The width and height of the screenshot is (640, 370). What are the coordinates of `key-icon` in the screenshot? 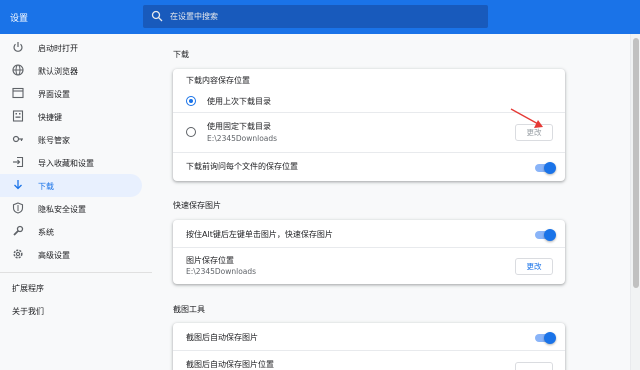 It's located at (17, 139).